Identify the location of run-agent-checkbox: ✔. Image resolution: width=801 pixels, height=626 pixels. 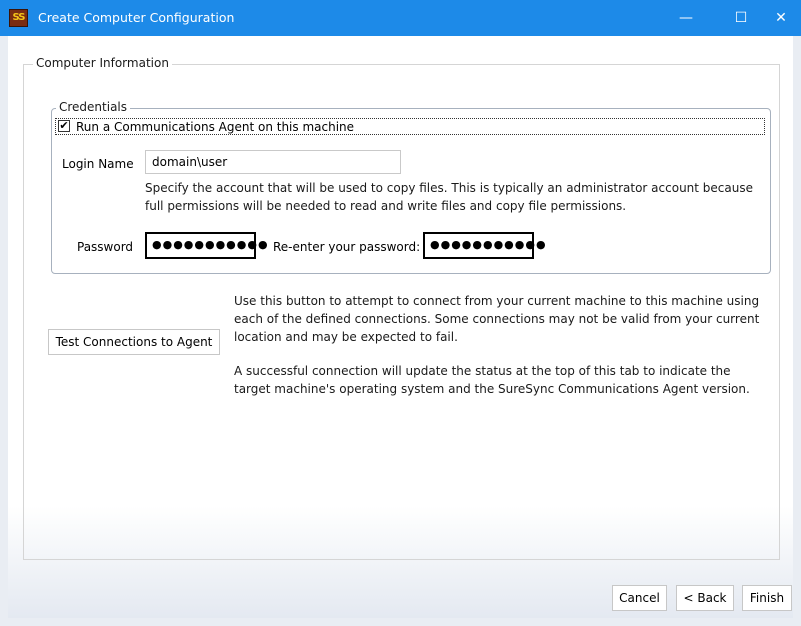
(64, 126).